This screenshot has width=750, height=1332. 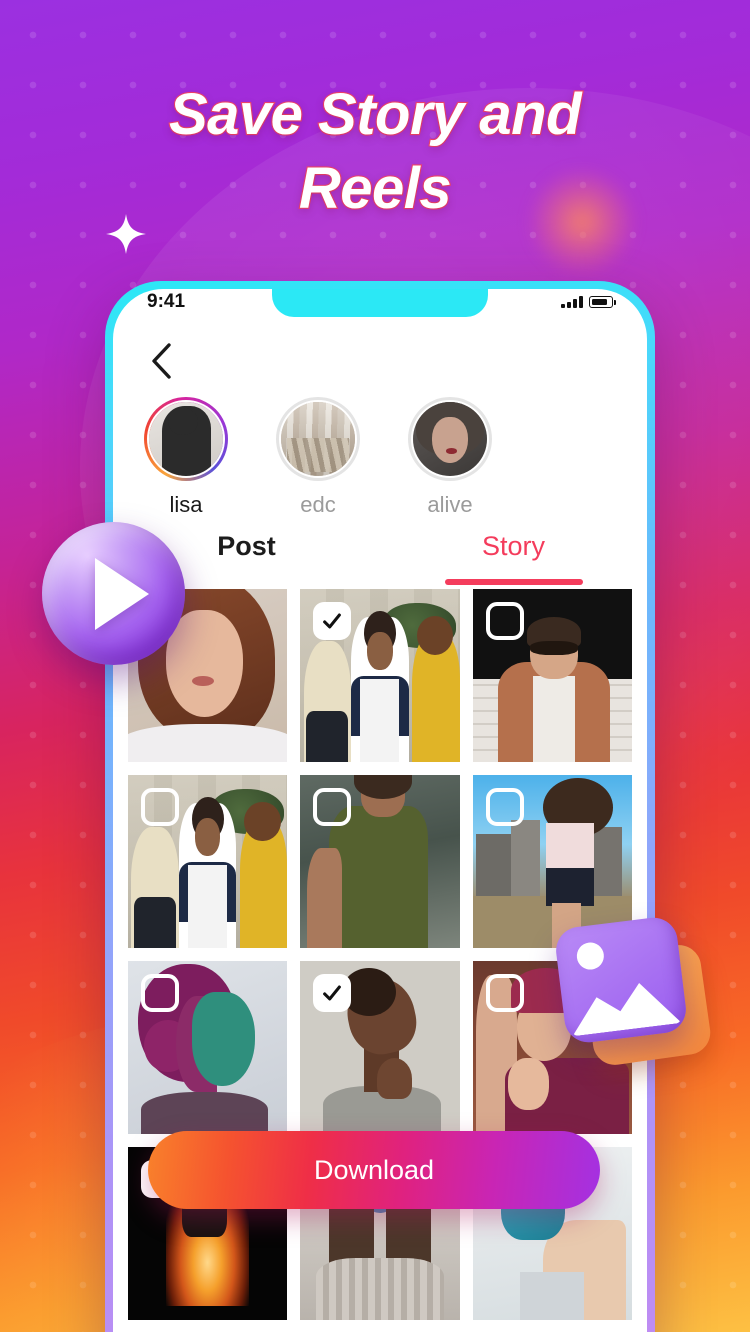 What do you see at coordinates (318, 504) in the screenshot?
I see `story-name: edc` at bounding box center [318, 504].